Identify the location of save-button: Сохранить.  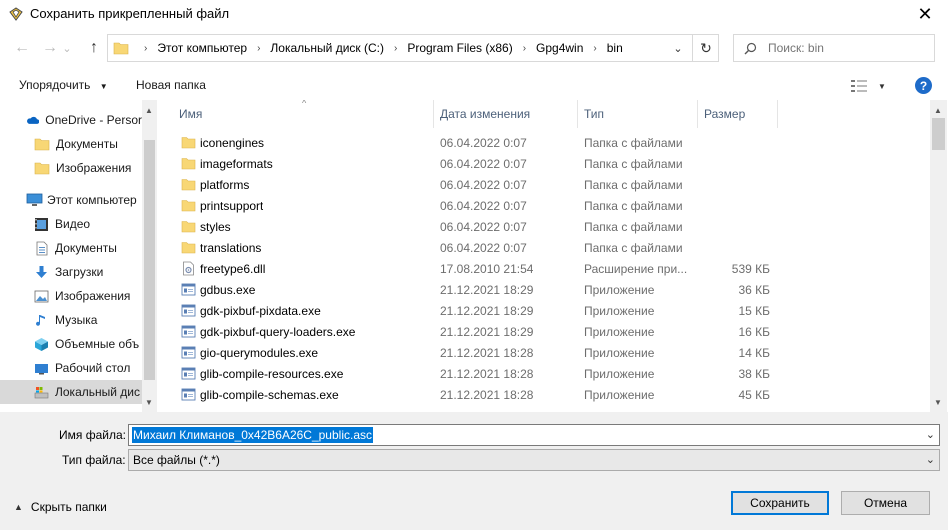
(780, 503).